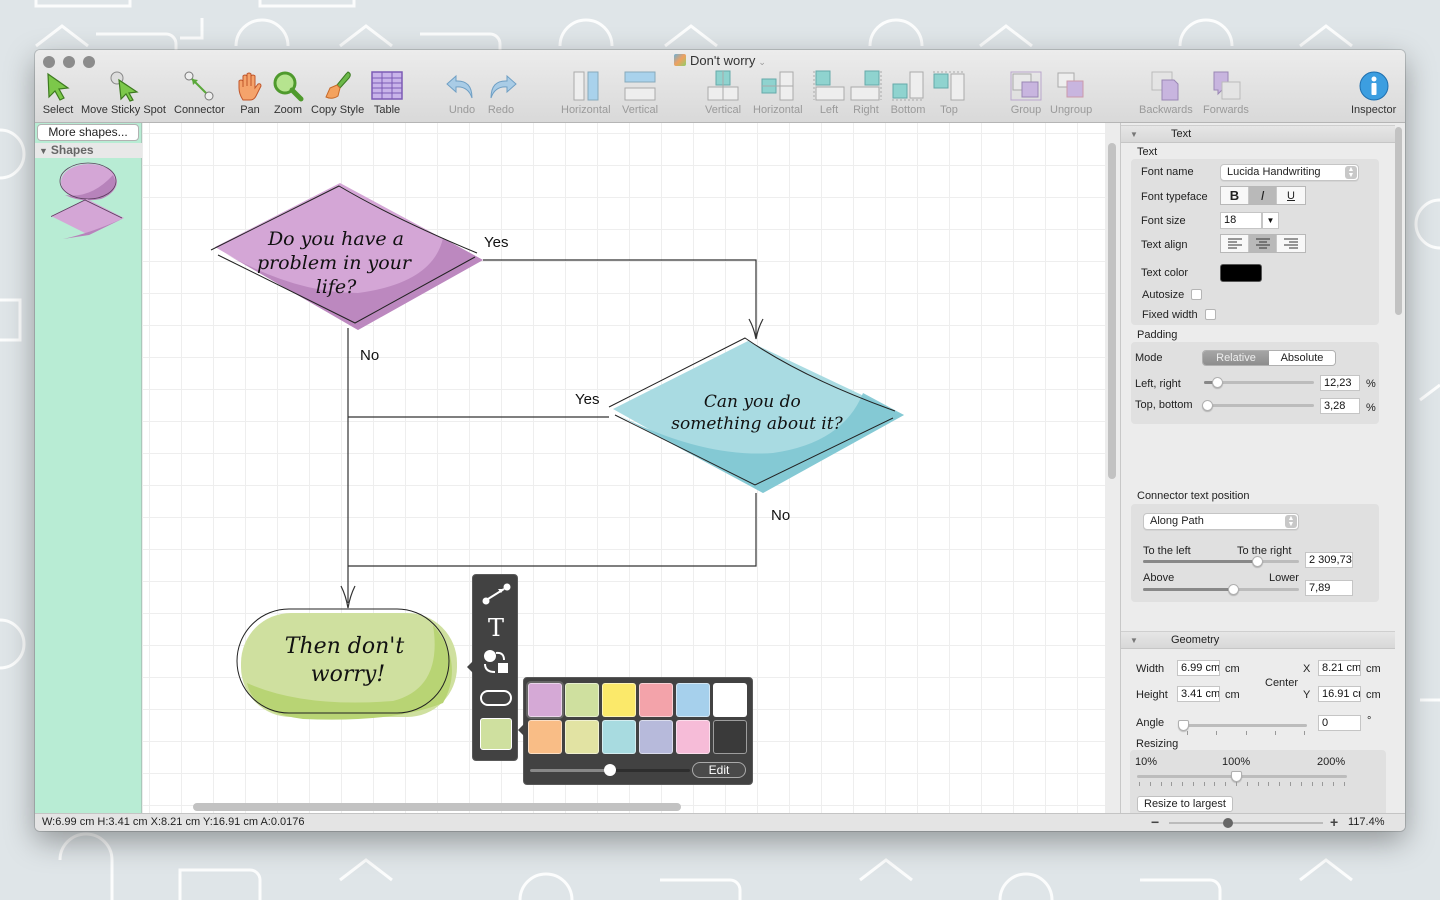 This screenshot has width=1440, height=900. Describe the element at coordinates (778, 93) in the screenshot. I see `tool-align-horizontal: Horizontal` at that location.